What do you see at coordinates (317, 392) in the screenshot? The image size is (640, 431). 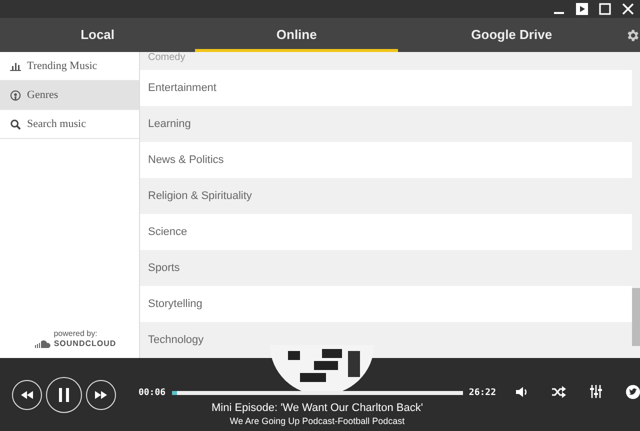 I see `seek-bar` at bounding box center [317, 392].